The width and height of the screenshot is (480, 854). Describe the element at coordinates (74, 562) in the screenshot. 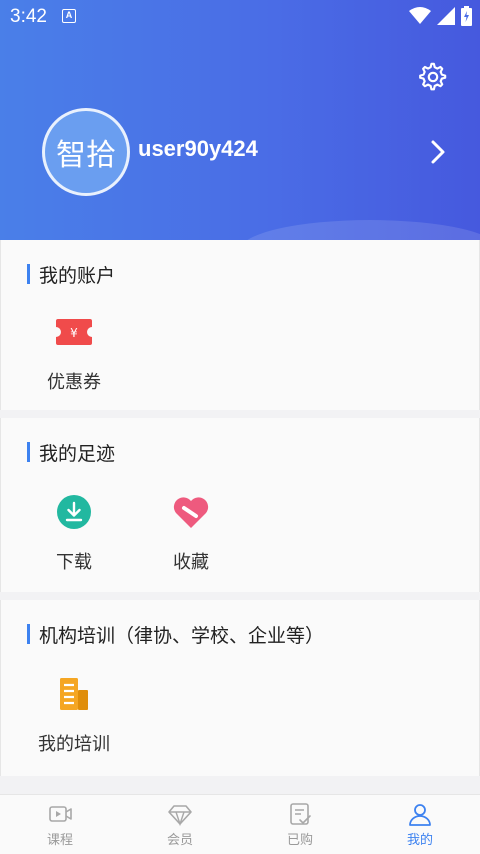

I see `download-label: 下载` at that location.